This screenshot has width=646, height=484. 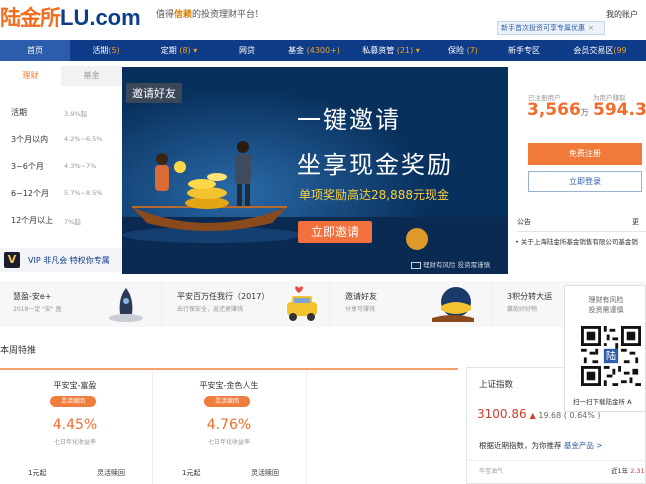 I want to click on nav-current-deposit: 活期(5), so click(x=106, y=50).